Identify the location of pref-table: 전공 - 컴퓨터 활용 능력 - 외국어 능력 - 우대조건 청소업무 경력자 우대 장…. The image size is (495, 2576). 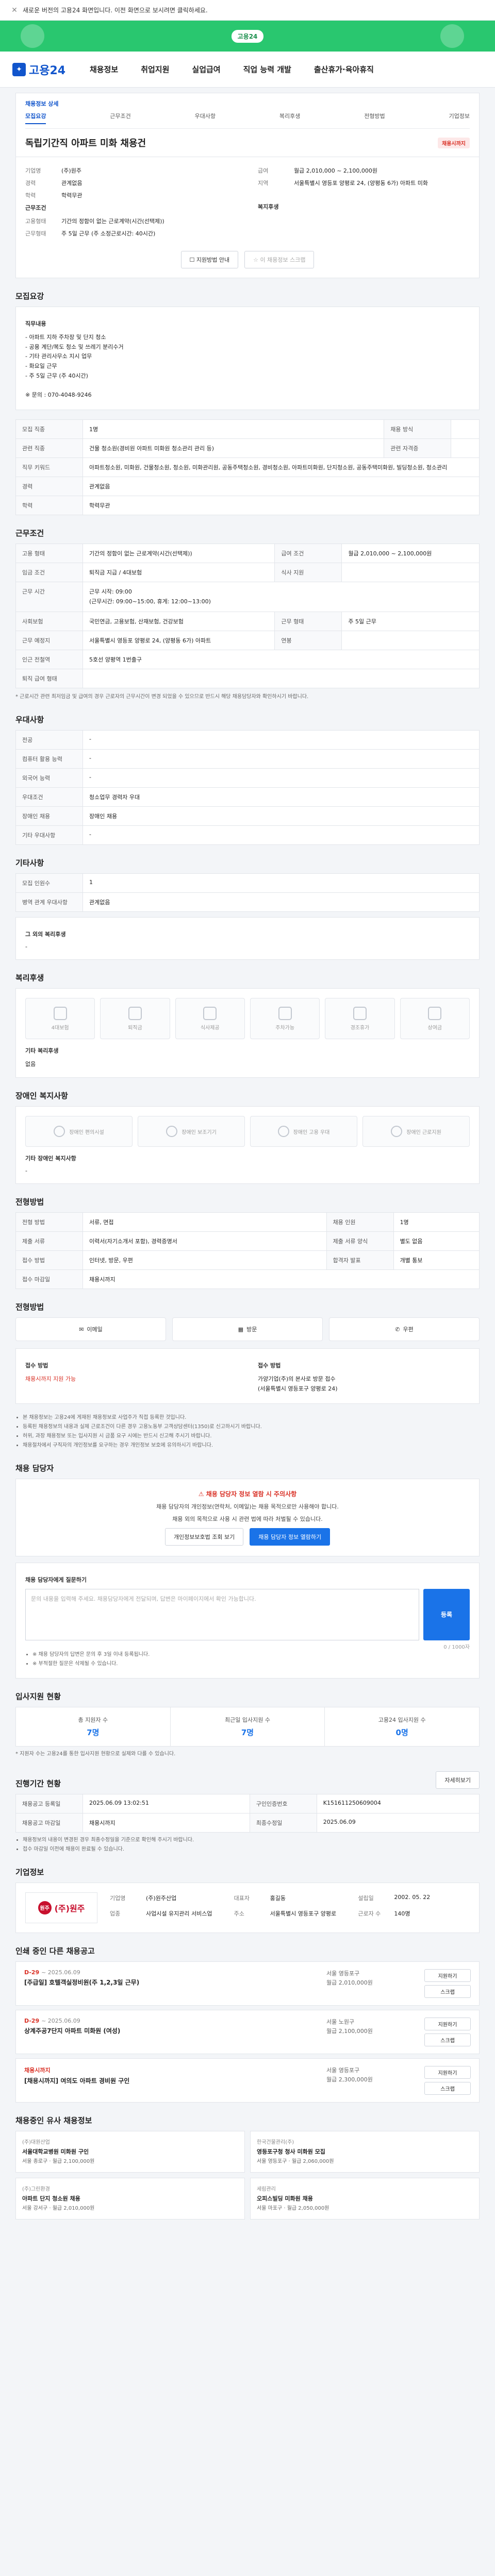
(247, 787).